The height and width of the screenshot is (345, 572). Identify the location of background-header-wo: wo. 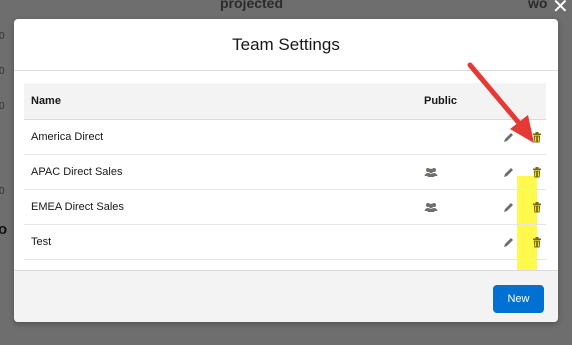
(538, 5).